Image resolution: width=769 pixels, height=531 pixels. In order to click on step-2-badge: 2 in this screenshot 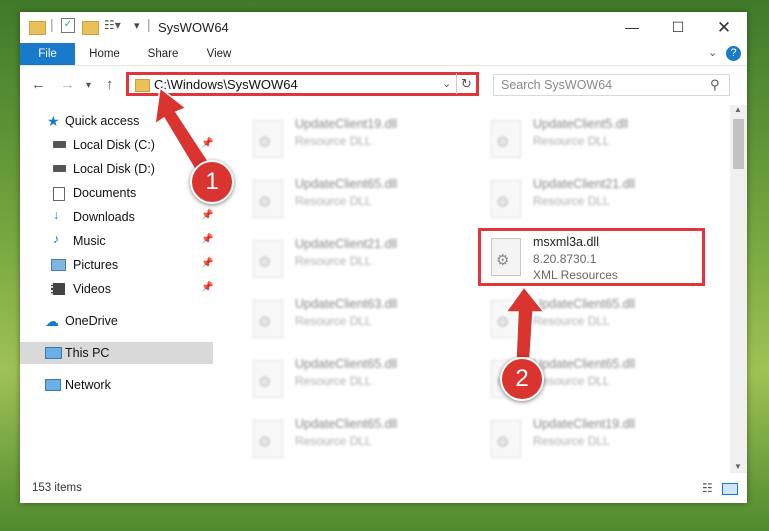, I will do `click(522, 379)`.